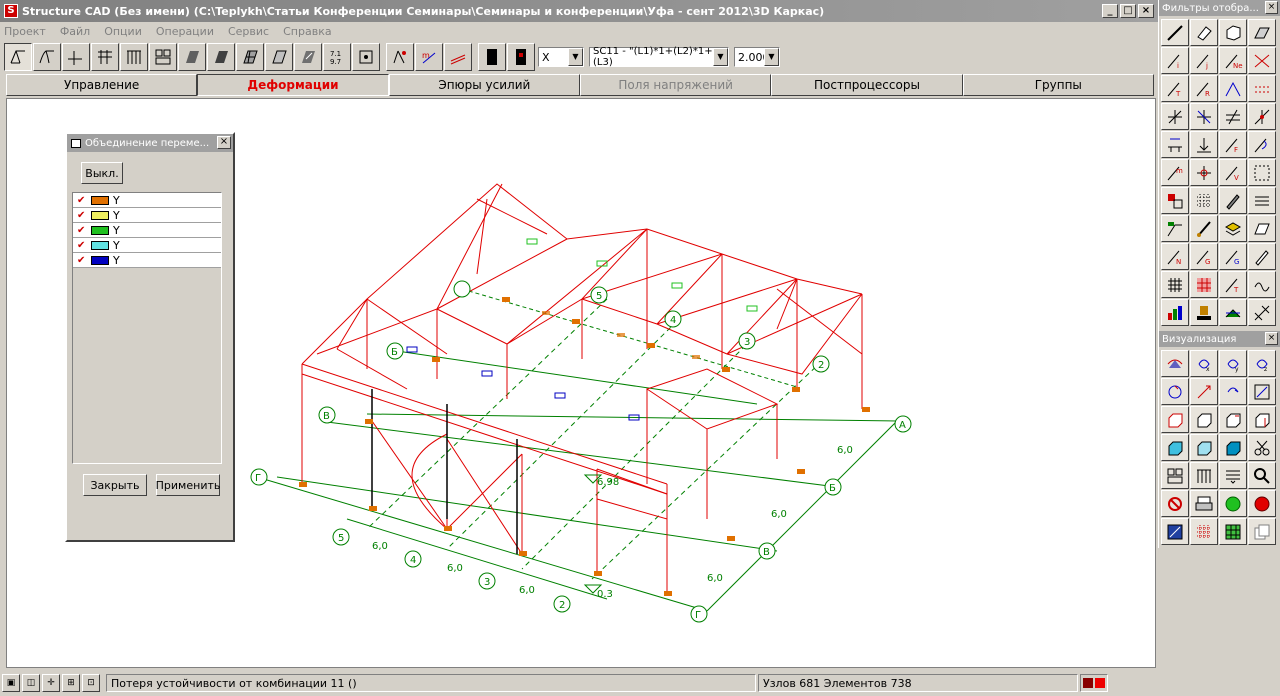  Describe the element at coordinates (1262, 531) in the screenshot. I see `visual-copy-icon` at that location.